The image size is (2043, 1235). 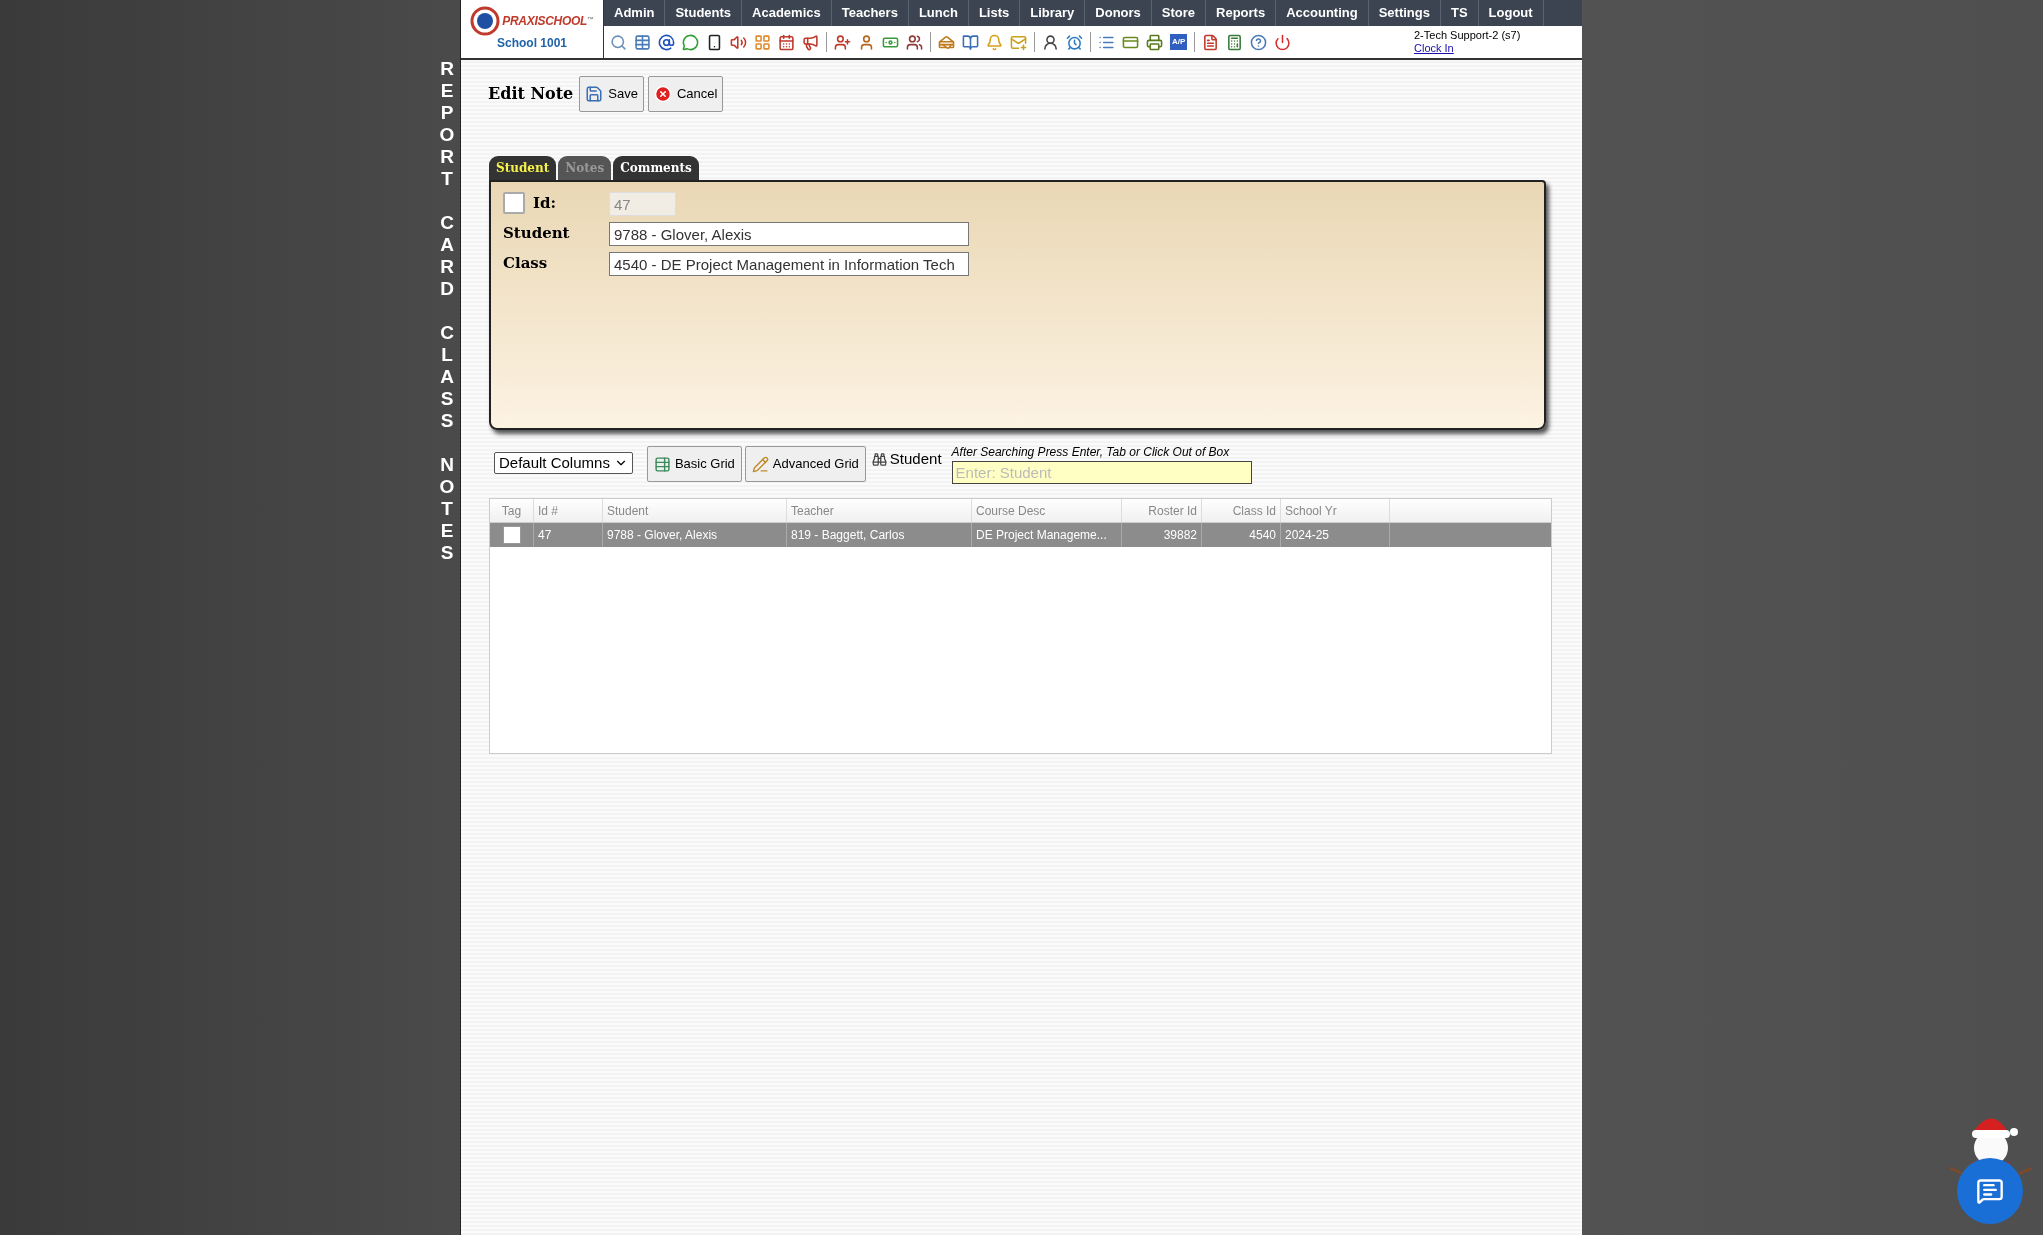 What do you see at coordinates (870, 13) in the screenshot?
I see `menu-item: Teachers` at bounding box center [870, 13].